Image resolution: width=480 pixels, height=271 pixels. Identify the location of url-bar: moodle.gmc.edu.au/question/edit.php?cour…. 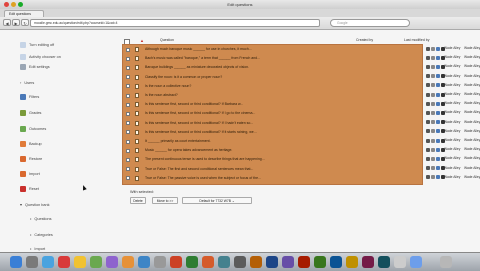
(175, 23).